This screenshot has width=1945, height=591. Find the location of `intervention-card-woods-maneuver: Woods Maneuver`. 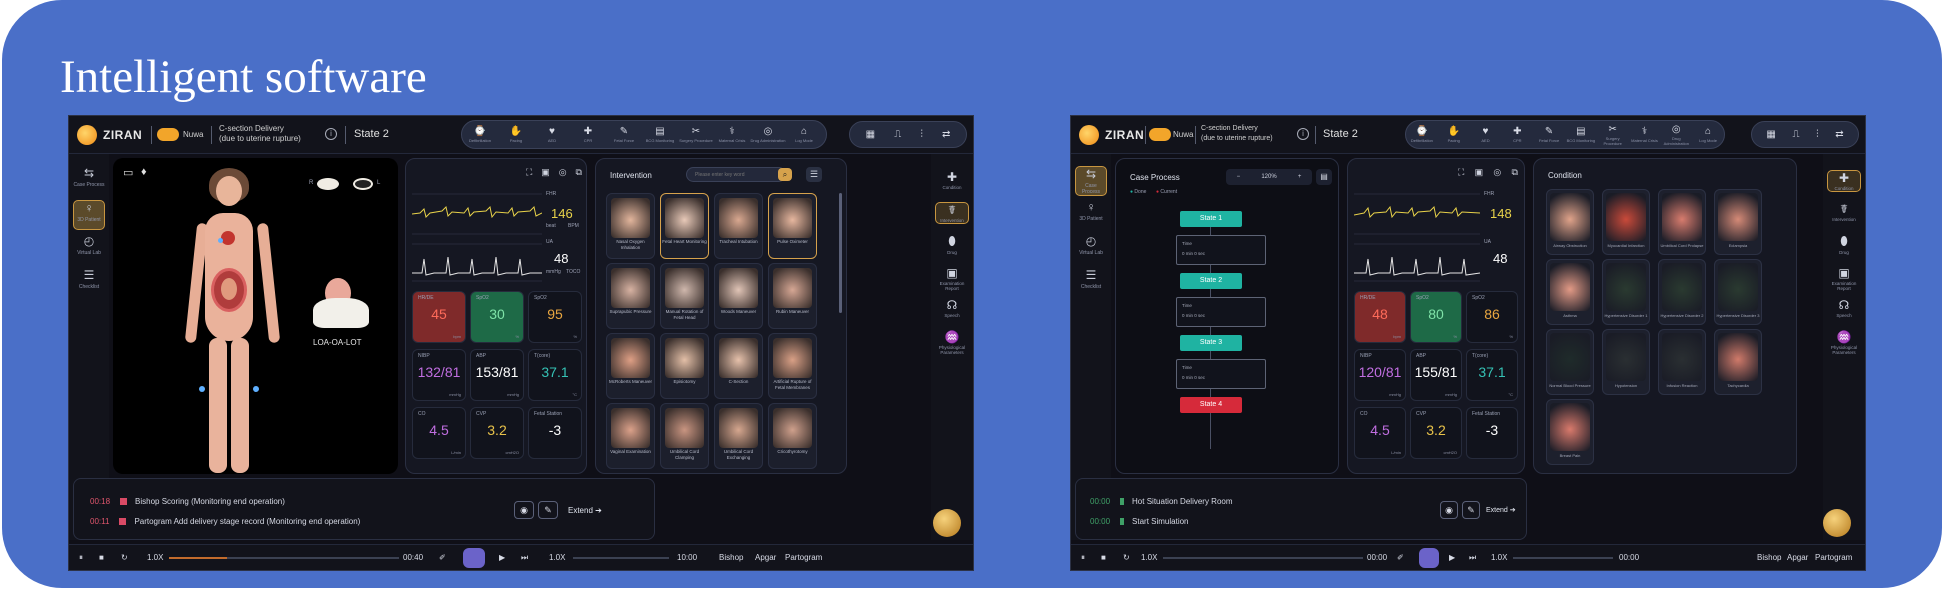

intervention-card-woods-maneuver: Woods Maneuver is located at coordinates (738, 296).